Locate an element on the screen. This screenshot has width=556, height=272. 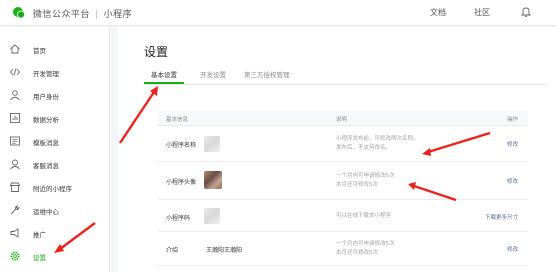
qrcode-image is located at coordinates (212, 216).